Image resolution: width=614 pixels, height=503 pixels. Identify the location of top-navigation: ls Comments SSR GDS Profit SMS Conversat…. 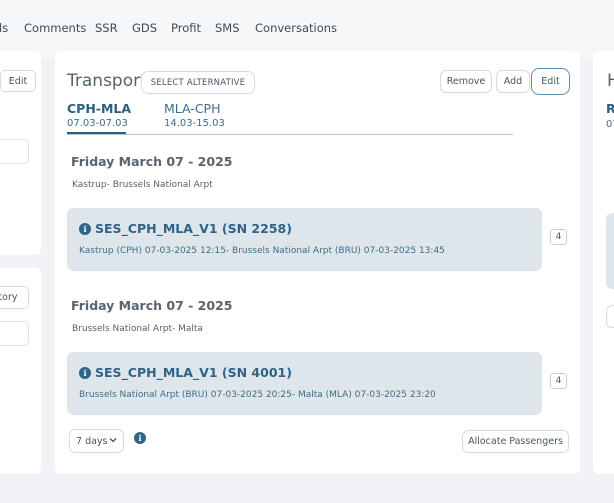
(307, 29).